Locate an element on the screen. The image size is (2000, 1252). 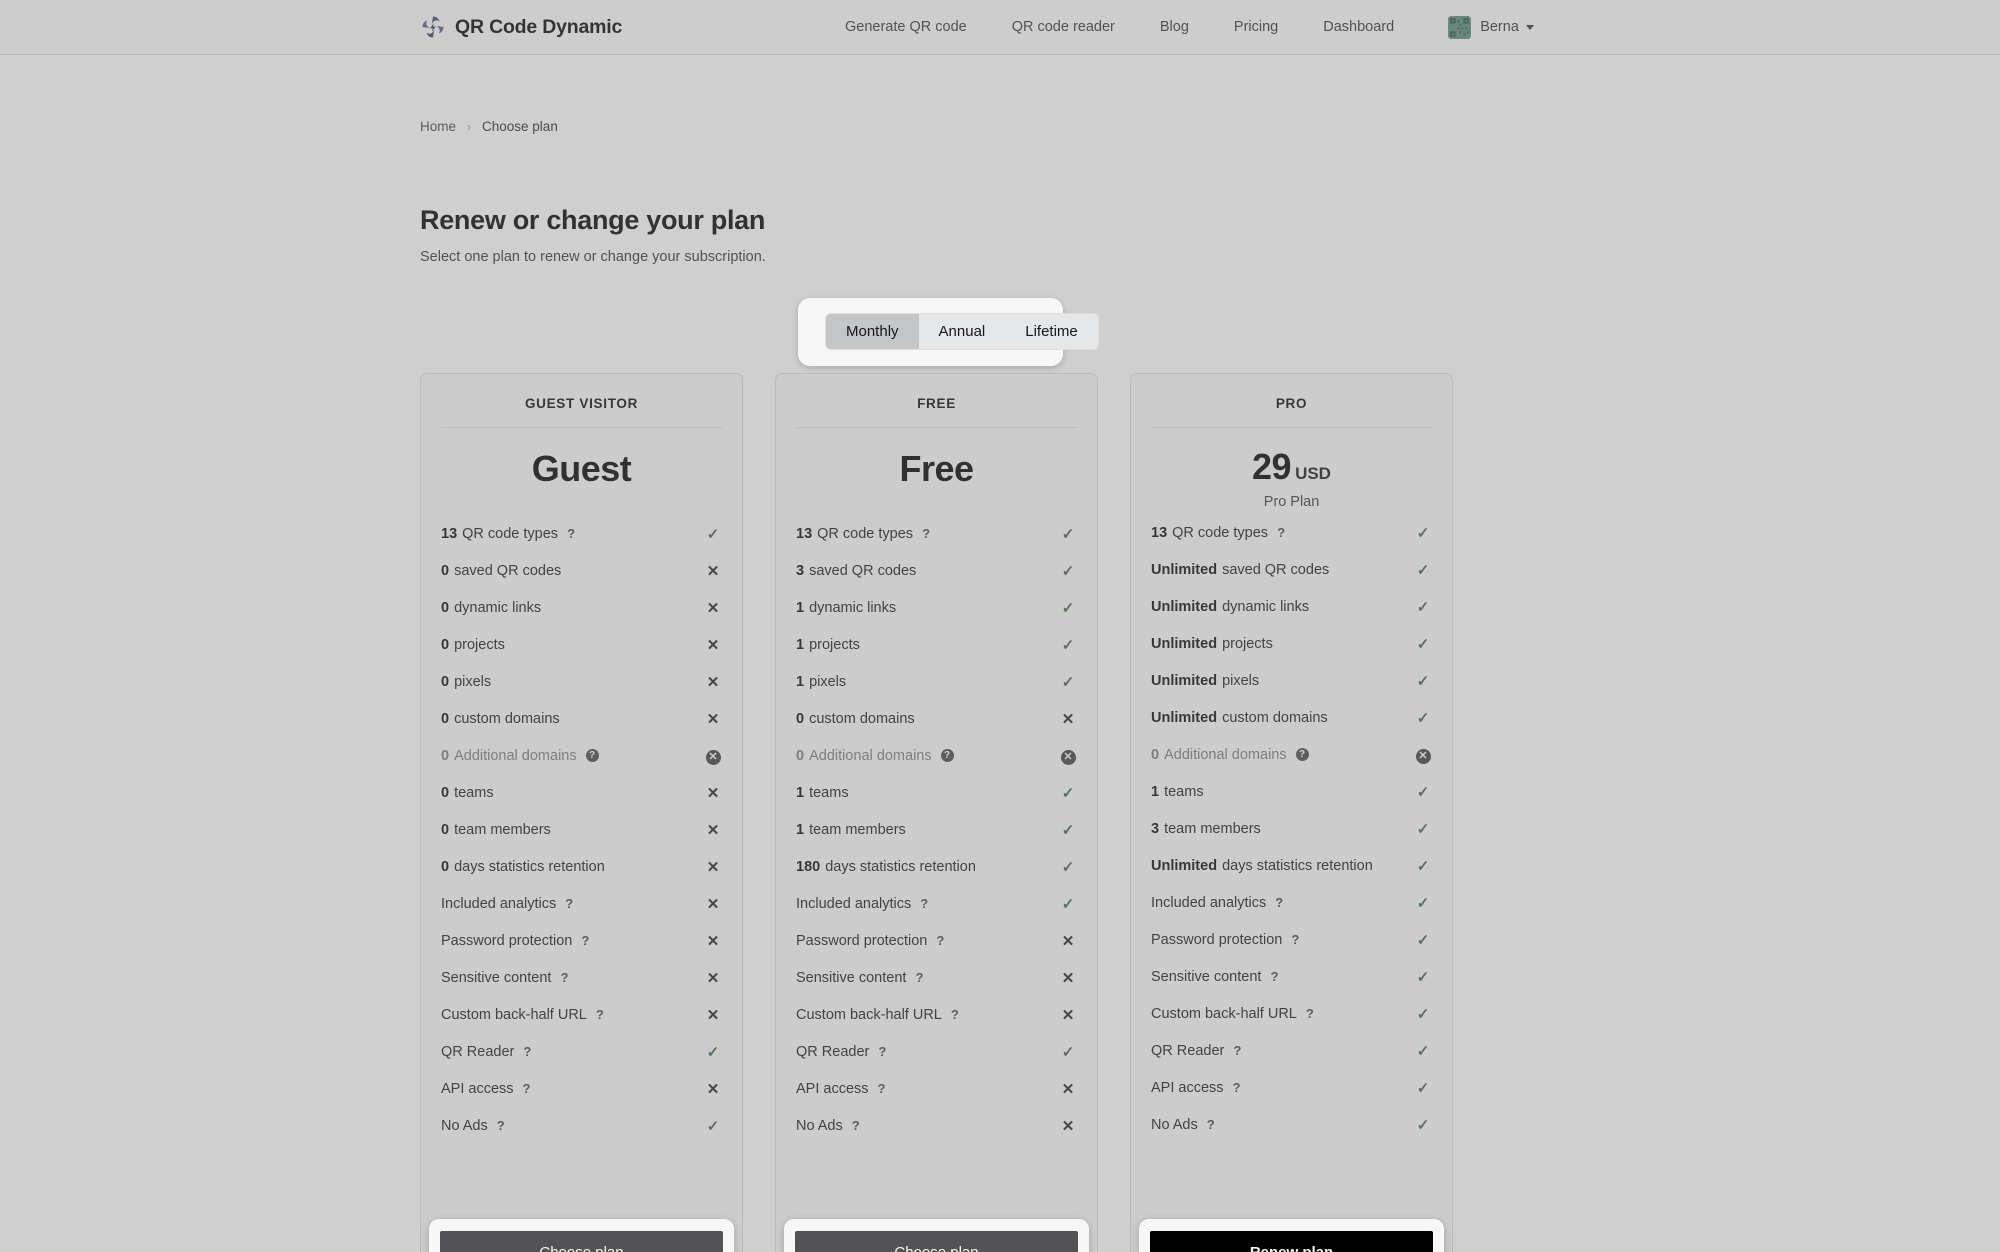
feature-name: days statistics retention is located at coordinates (1297, 865).